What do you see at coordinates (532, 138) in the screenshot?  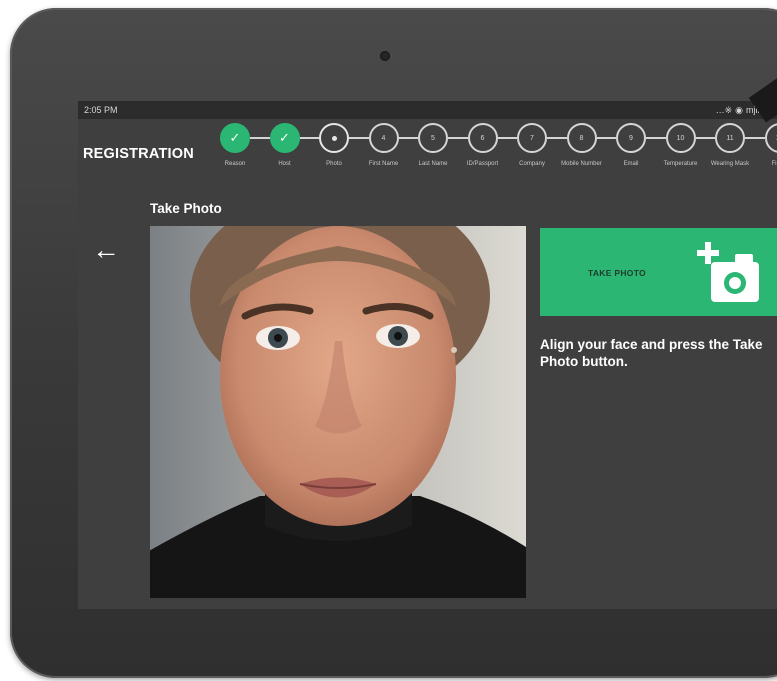 I see `step-number: 7` at bounding box center [532, 138].